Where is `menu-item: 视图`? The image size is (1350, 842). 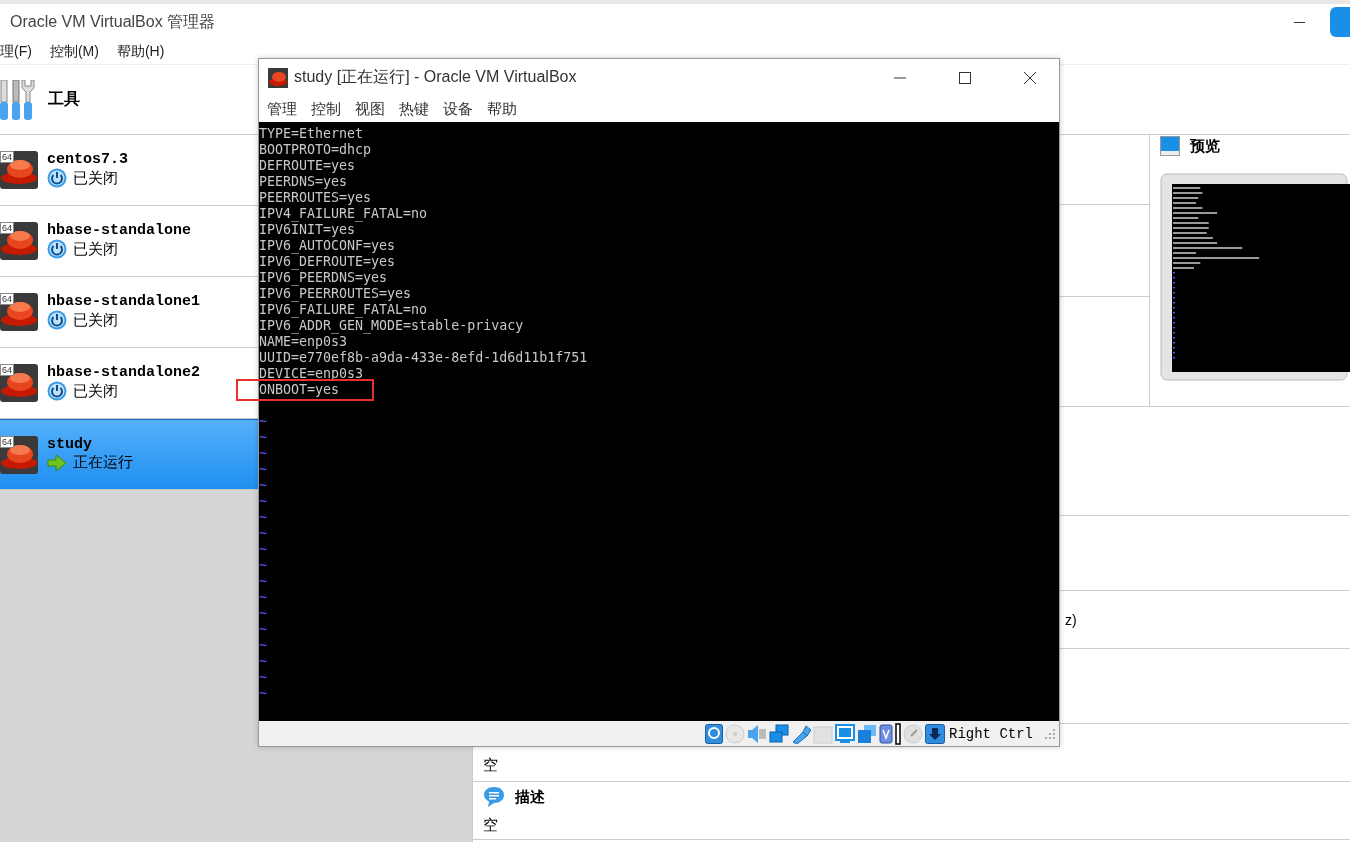 menu-item: 视图 is located at coordinates (370, 109).